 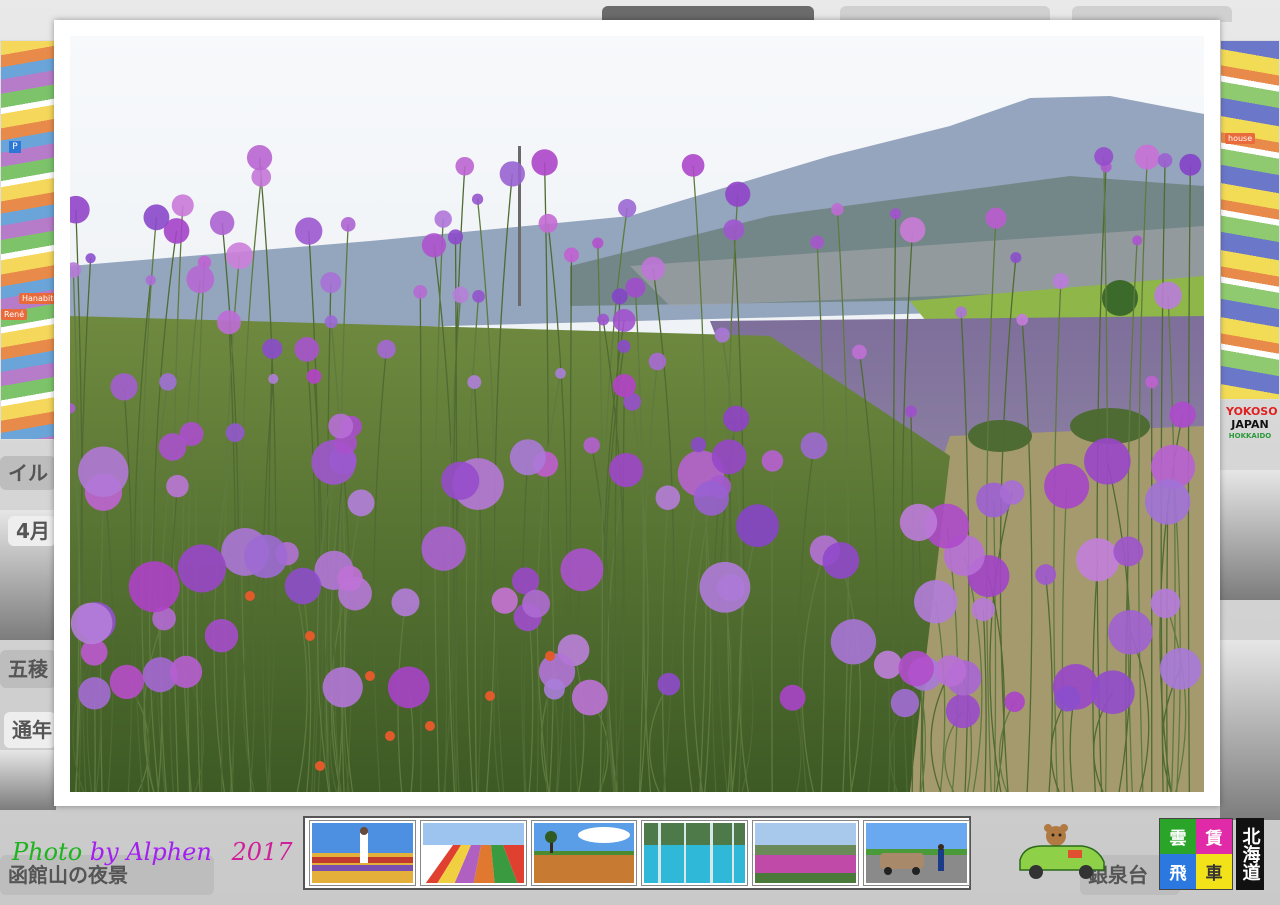 What do you see at coordinates (262, 852) in the screenshot?
I see `credit-year: 2017` at bounding box center [262, 852].